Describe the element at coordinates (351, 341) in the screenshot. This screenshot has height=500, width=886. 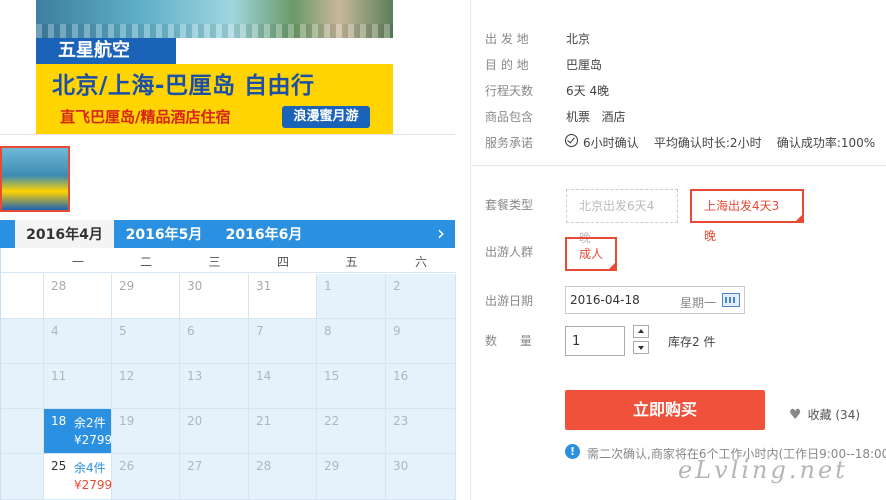
I see `calendar-day-cell: 8` at that location.